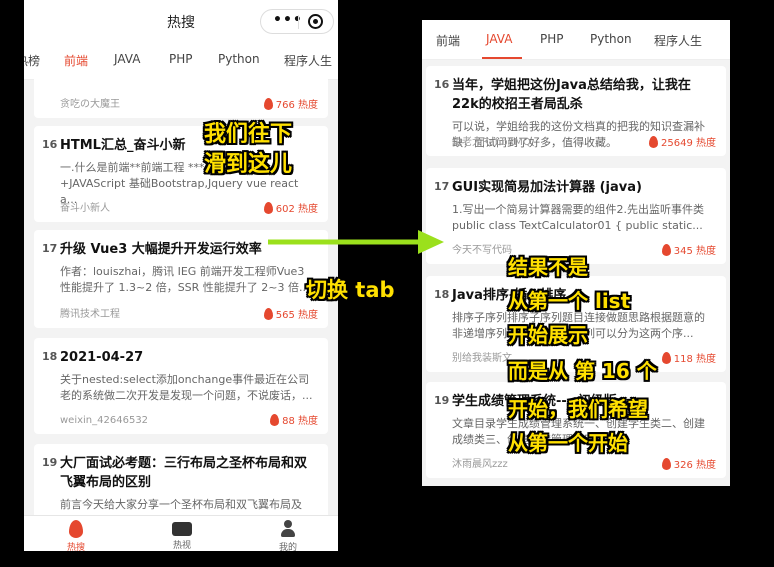  What do you see at coordinates (181, 546) in the screenshot?
I see `nav-label: 热视` at bounding box center [181, 546].